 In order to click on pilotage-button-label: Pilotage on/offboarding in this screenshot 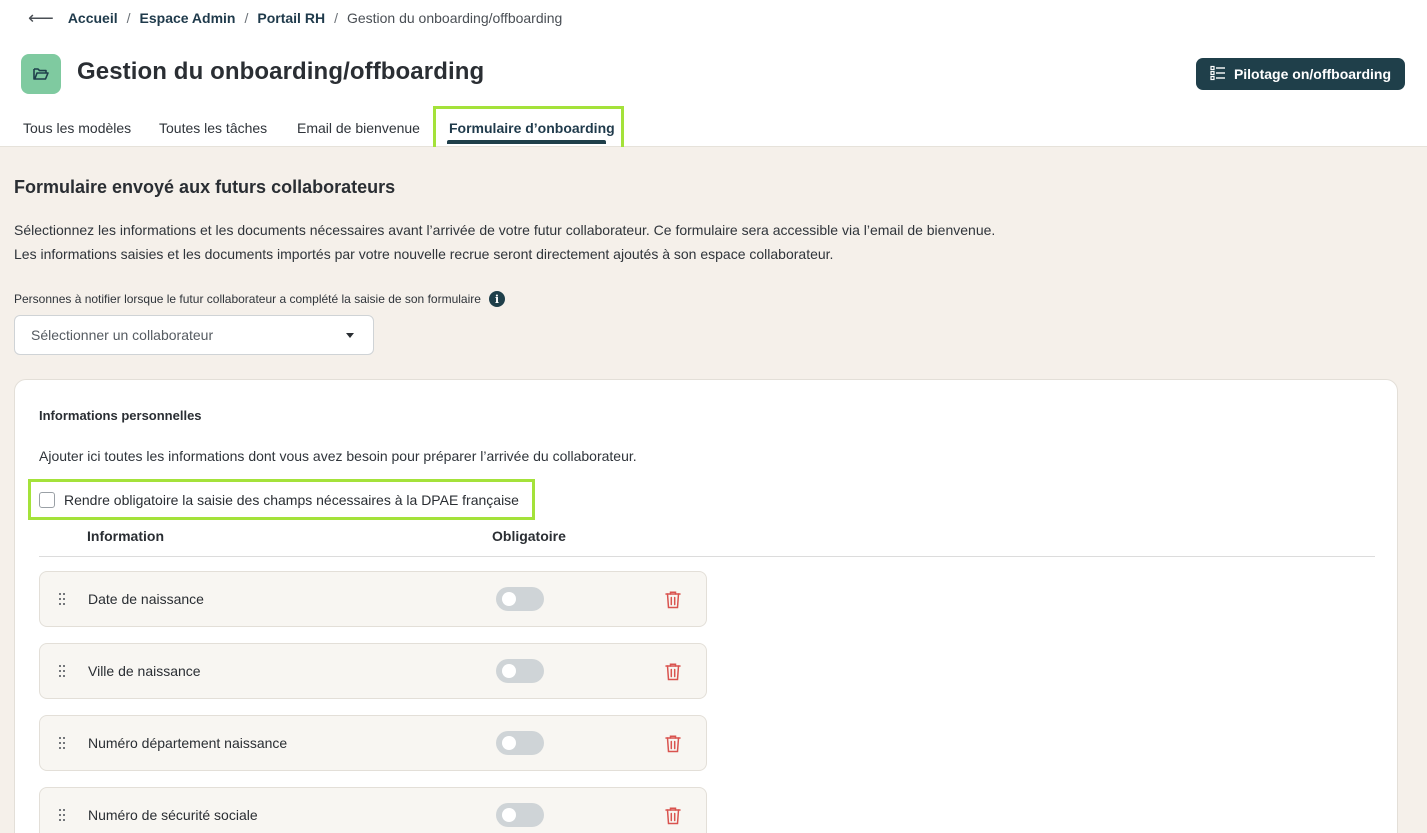, I will do `click(1312, 74)`.